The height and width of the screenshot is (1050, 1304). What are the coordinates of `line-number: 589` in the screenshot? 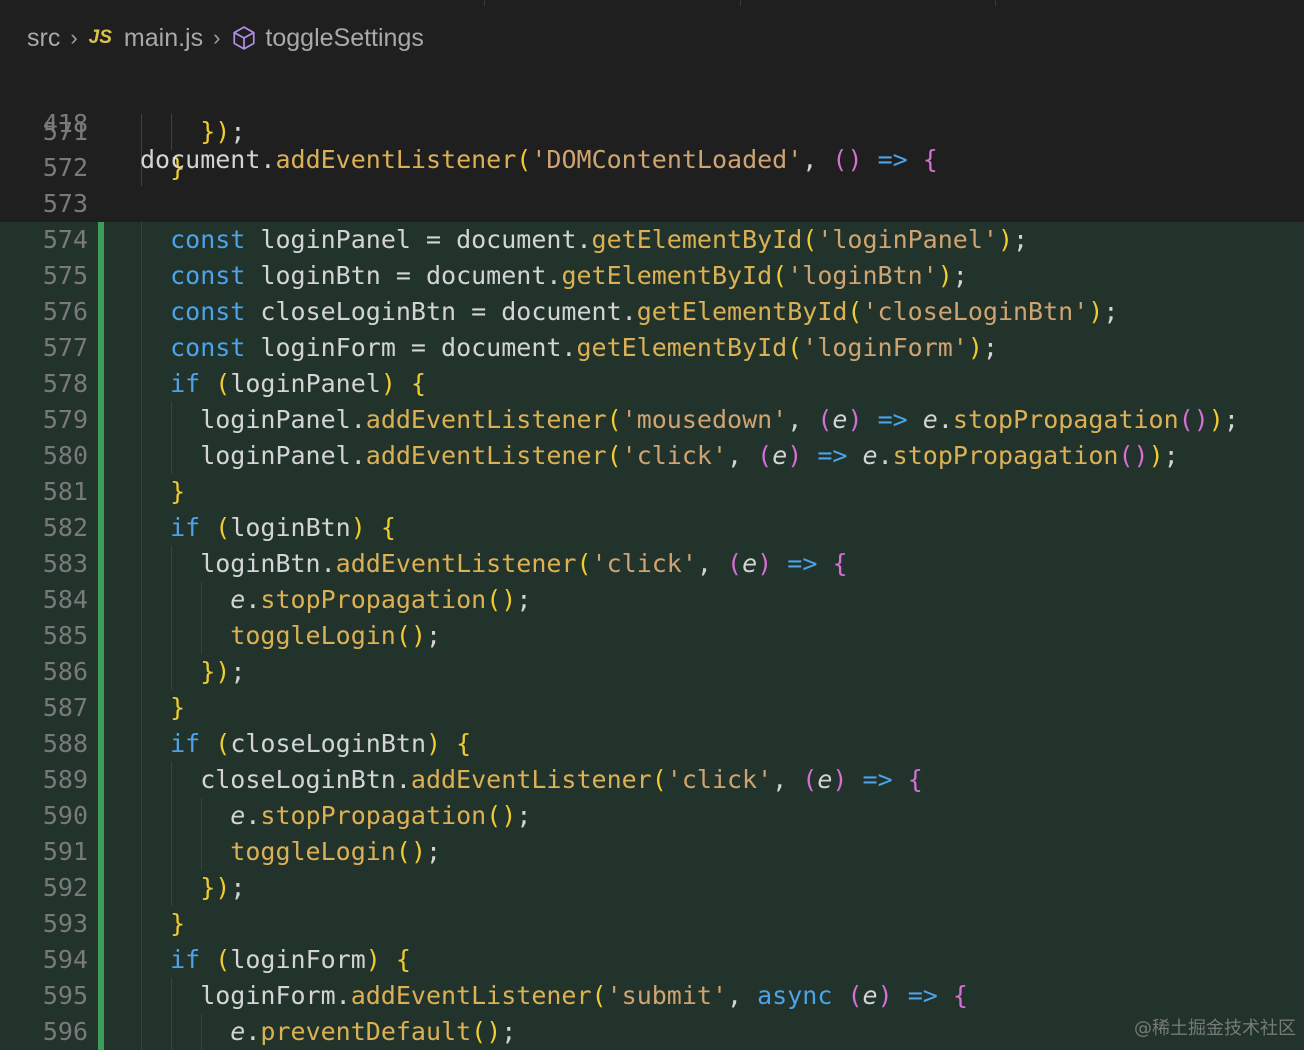 It's located at (65, 779).